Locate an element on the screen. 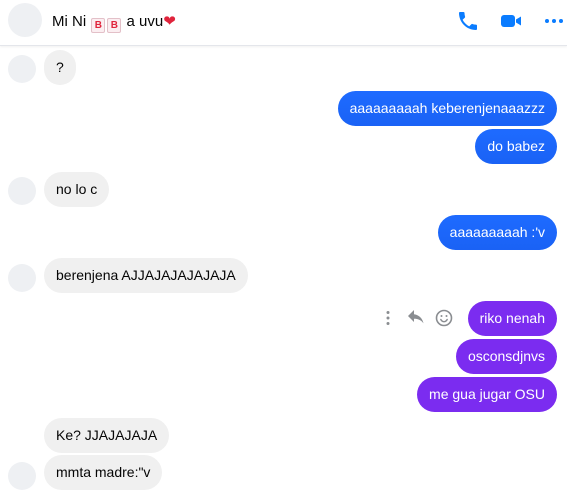 This screenshot has height=494, width=567. more-options-icon is located at coordinates (554, 21).